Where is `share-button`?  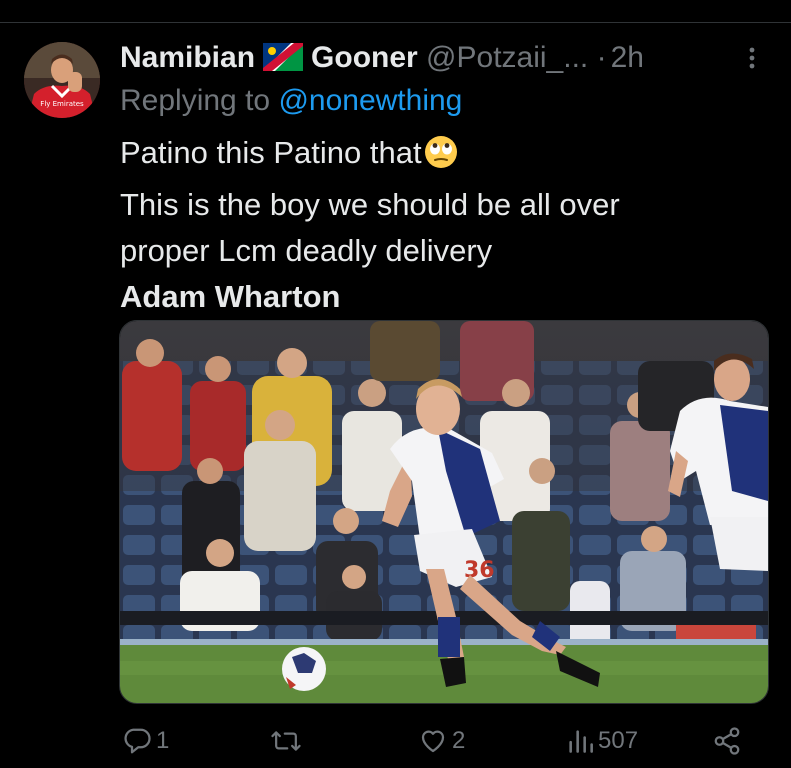
share-button is located at coordinates (727, 741).